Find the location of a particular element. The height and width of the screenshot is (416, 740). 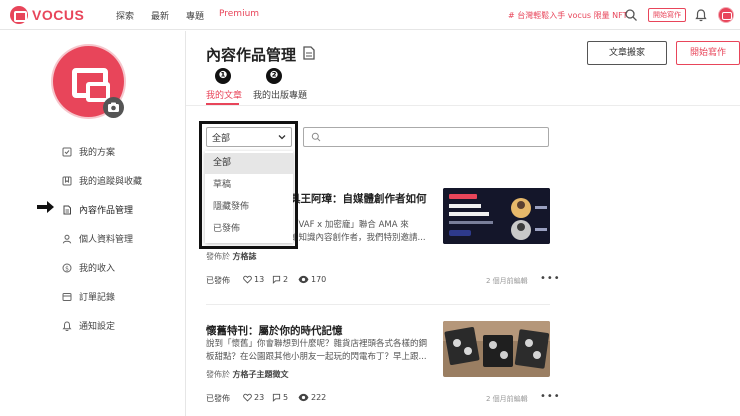

comment-count: 5 is located at coordinates (280, 397).